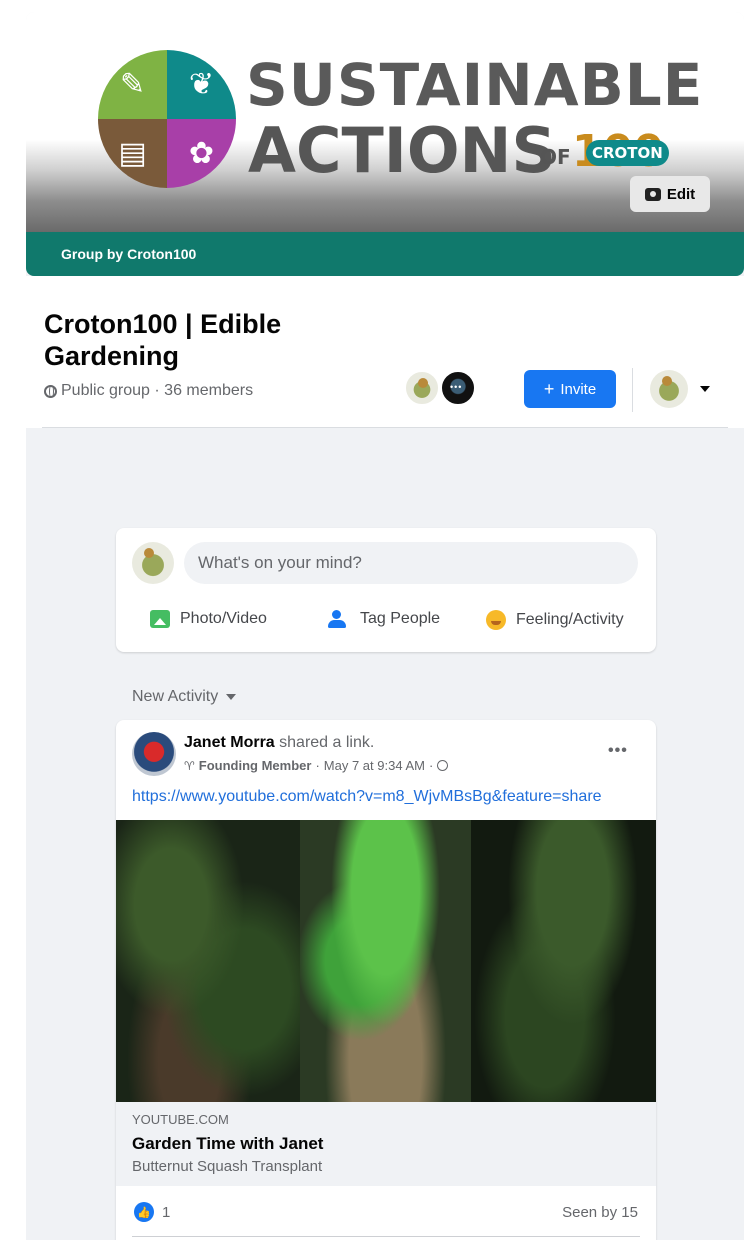 The height and width of the screenshot is (1240, 754). I want to click on profile-avatar, so click(669, 389).